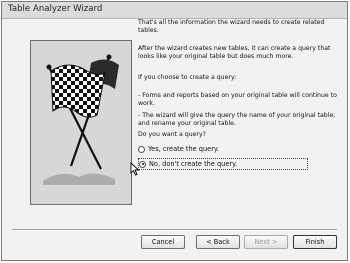 The height and width of the screenshot is (263, 350). Describe the element at coordinates (135, 169) in the screenshot. I see `mouse-pointer-icon` at that location.